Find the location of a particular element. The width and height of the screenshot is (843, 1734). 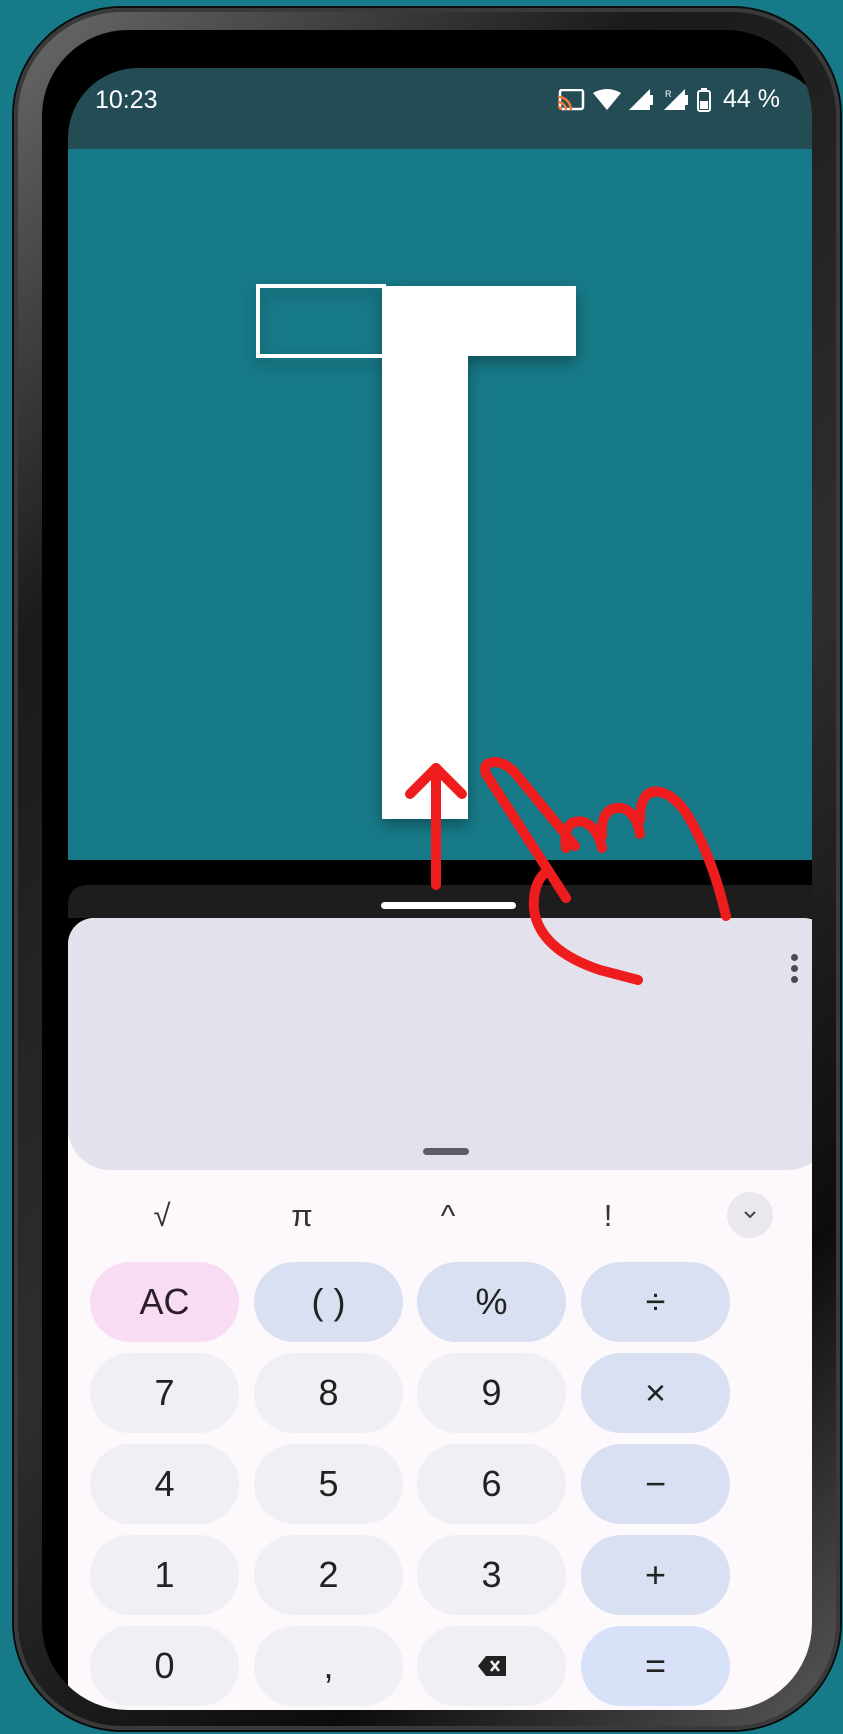

status-time: 10:23 is located at coordinates (126, 100).